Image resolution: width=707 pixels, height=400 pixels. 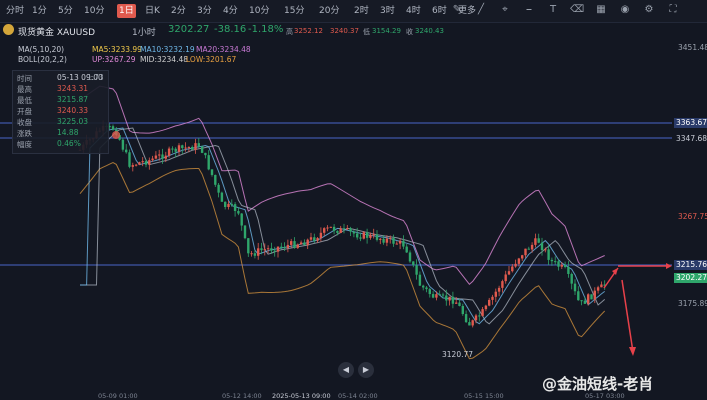 What do you see at coordinates (39, 11) in the screenshot?
I see `timeframe-tab: 1分` at bounding box center [39, 11].